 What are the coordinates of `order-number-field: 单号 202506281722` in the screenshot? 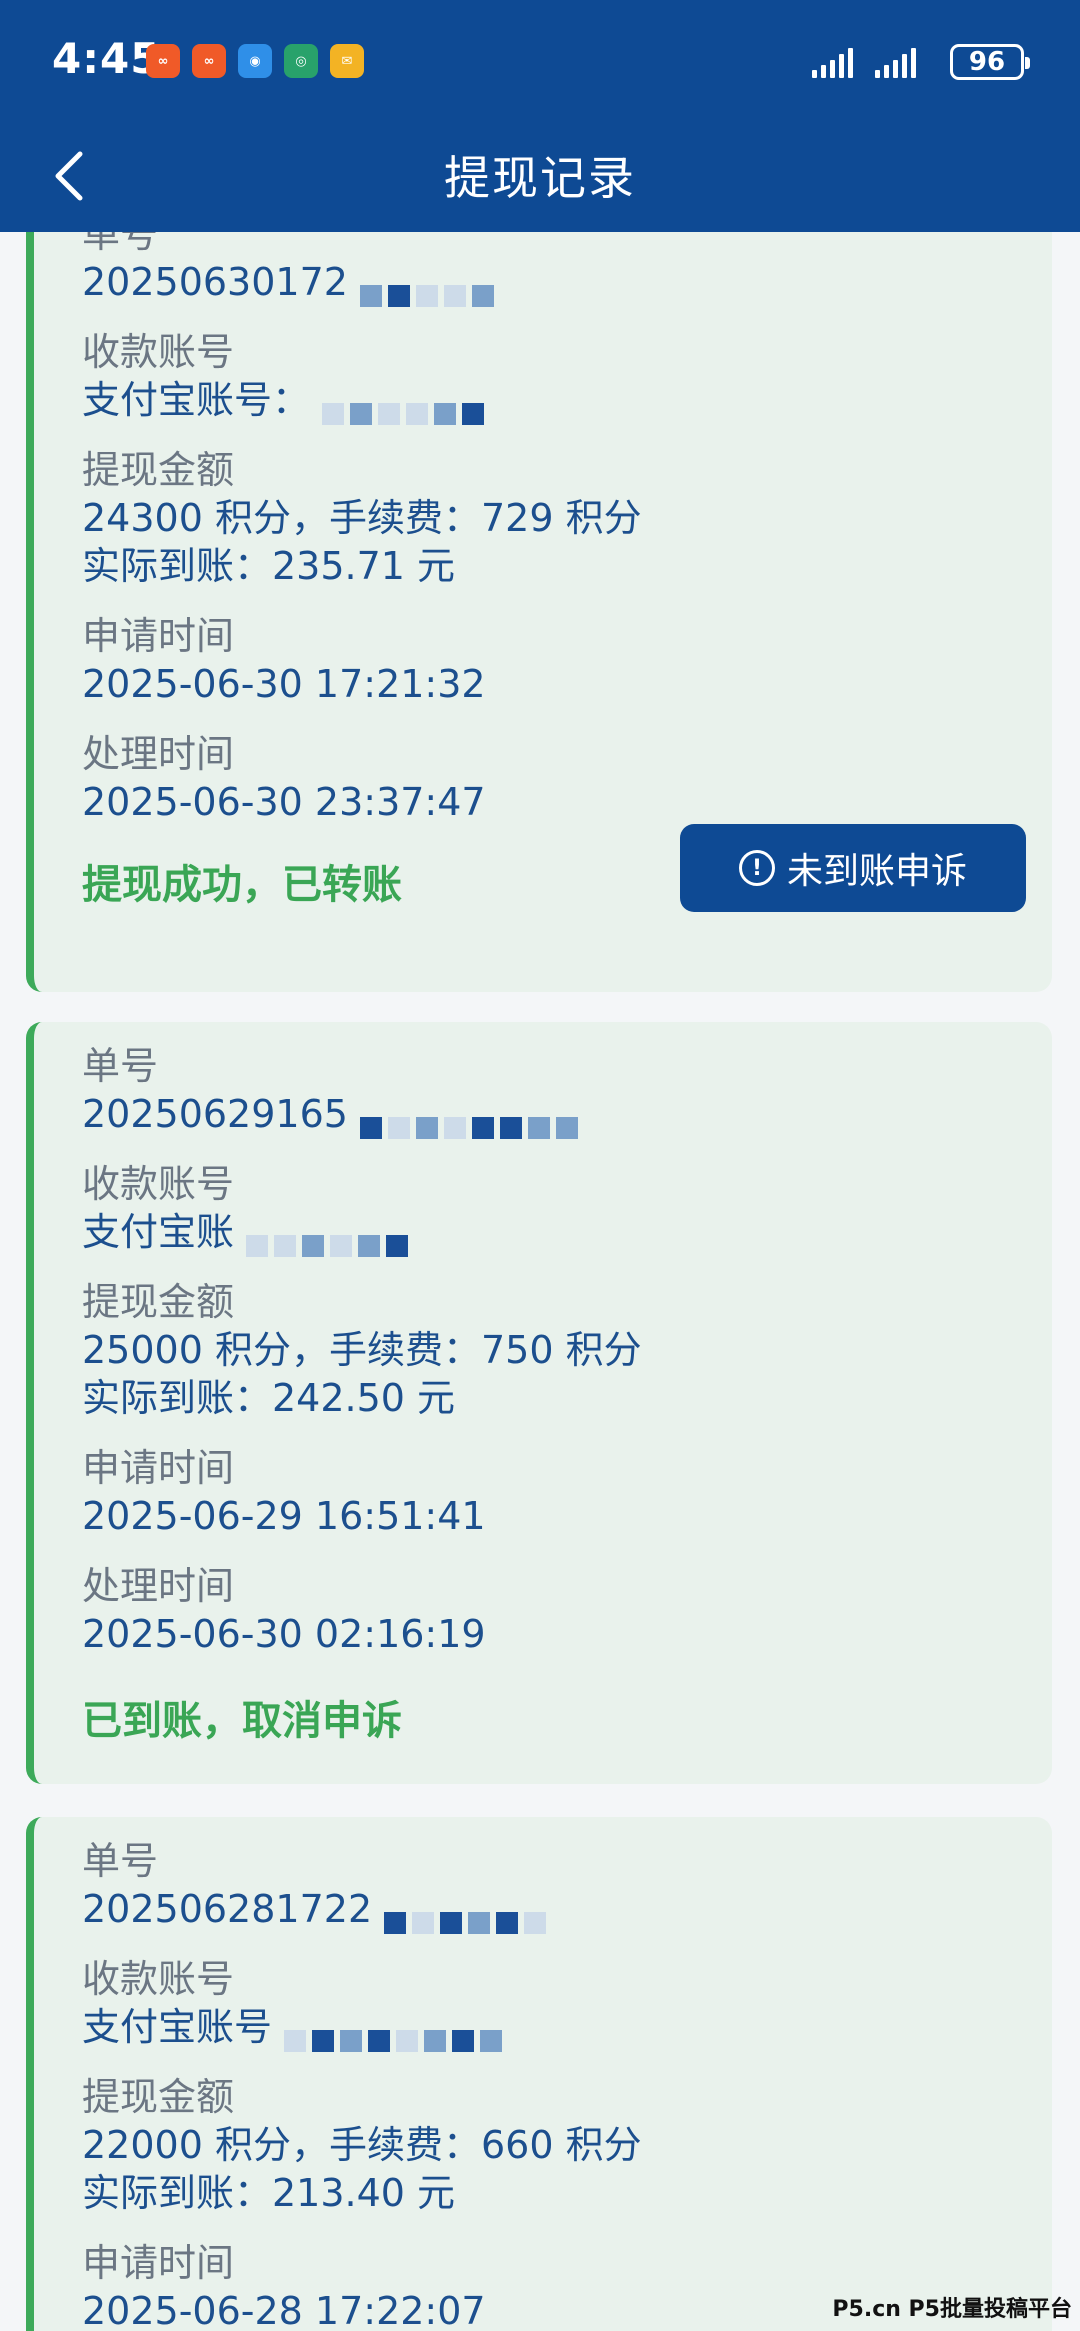 It's located at (317, 1885).